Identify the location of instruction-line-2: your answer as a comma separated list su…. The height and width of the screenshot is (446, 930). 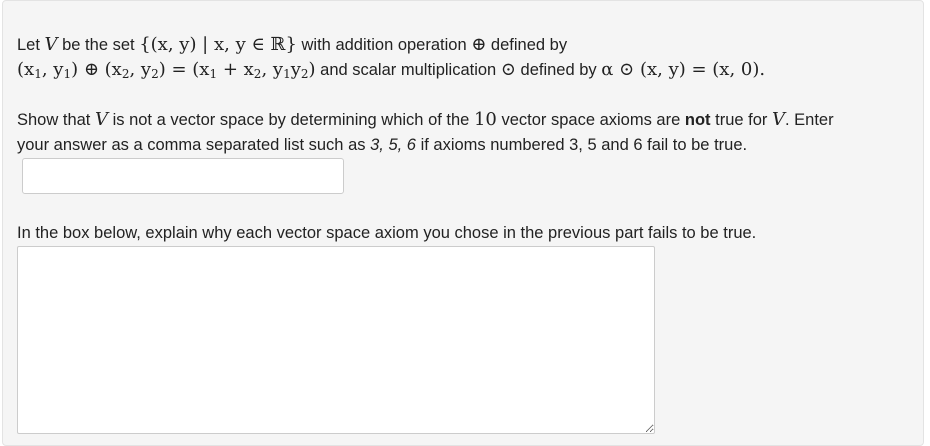
(382, 145).